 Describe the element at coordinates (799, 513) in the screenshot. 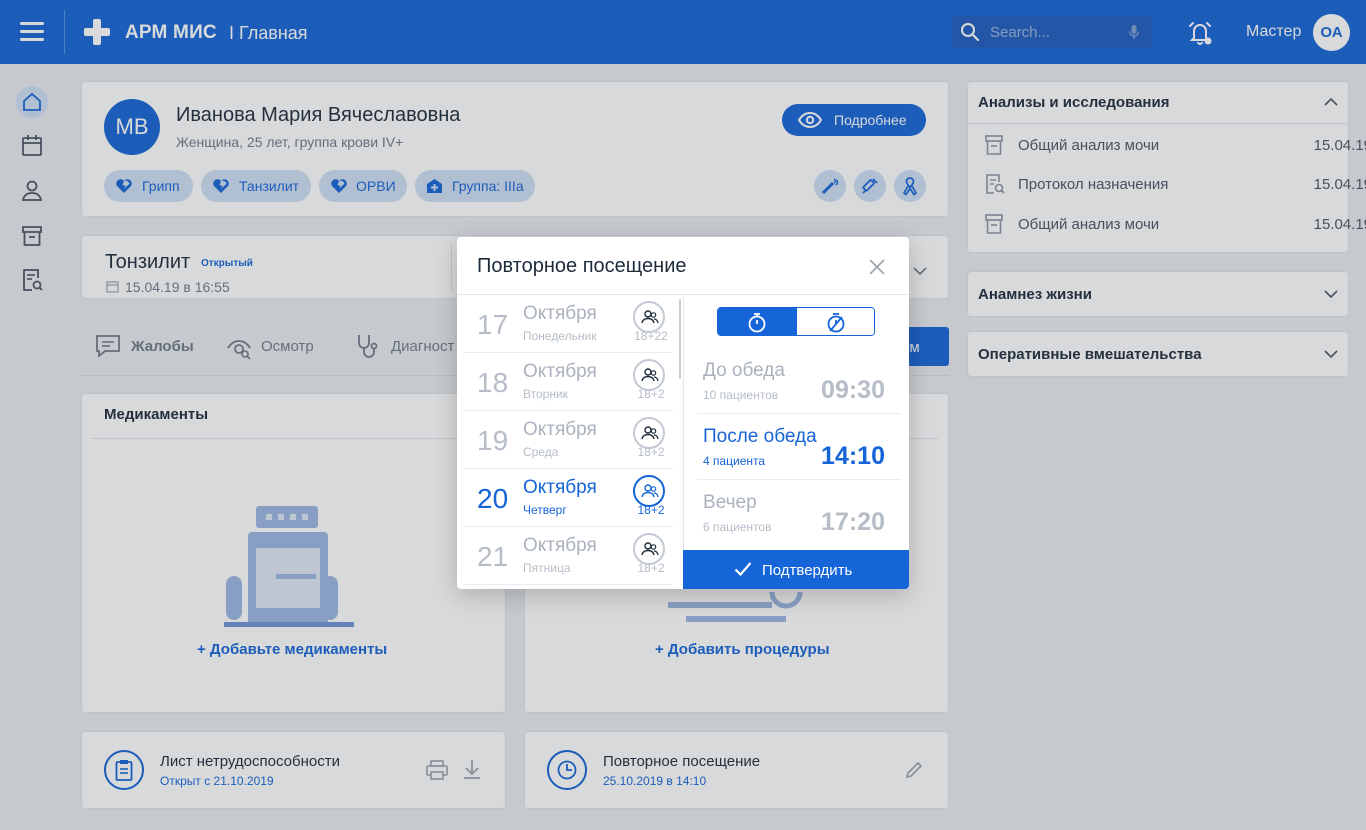

I see `time-slot: Вечер 6 пациентов 17:20` at that location.